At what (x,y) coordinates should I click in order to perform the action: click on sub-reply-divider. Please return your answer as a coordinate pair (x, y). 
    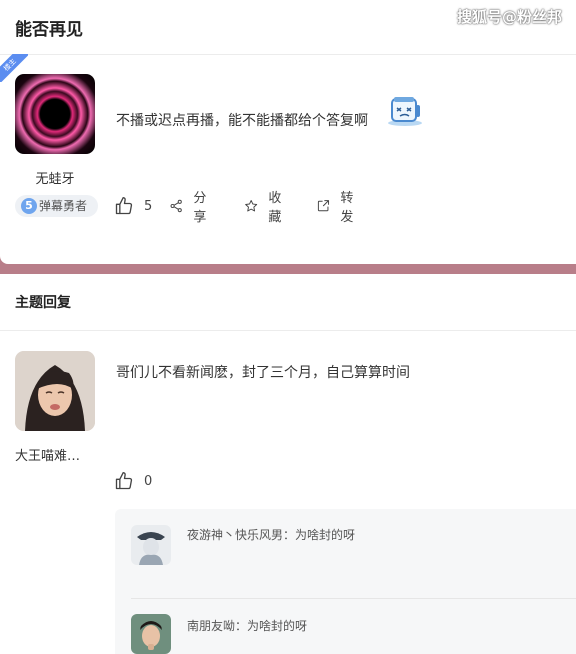
    Looking at the image, I should click on (353, 598).